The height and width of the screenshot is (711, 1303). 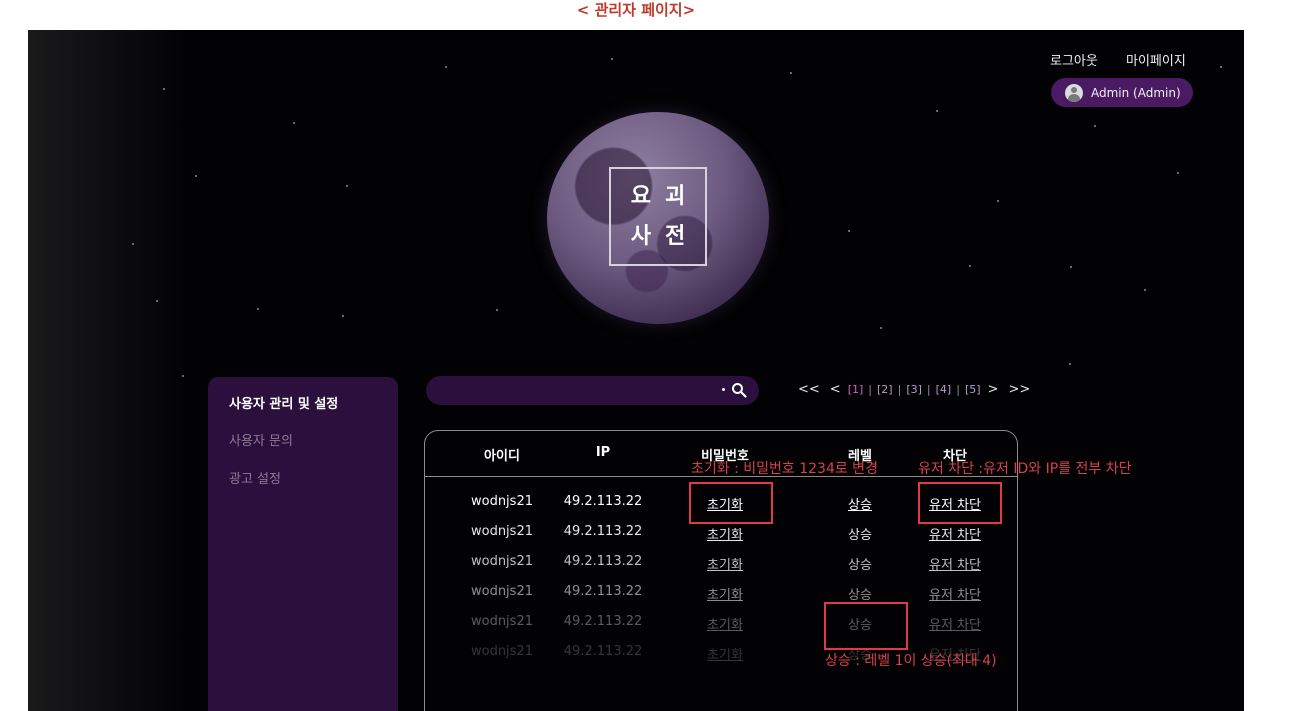 I want to click on logout-link: 로그아웃, so click(x=1074, y=61).